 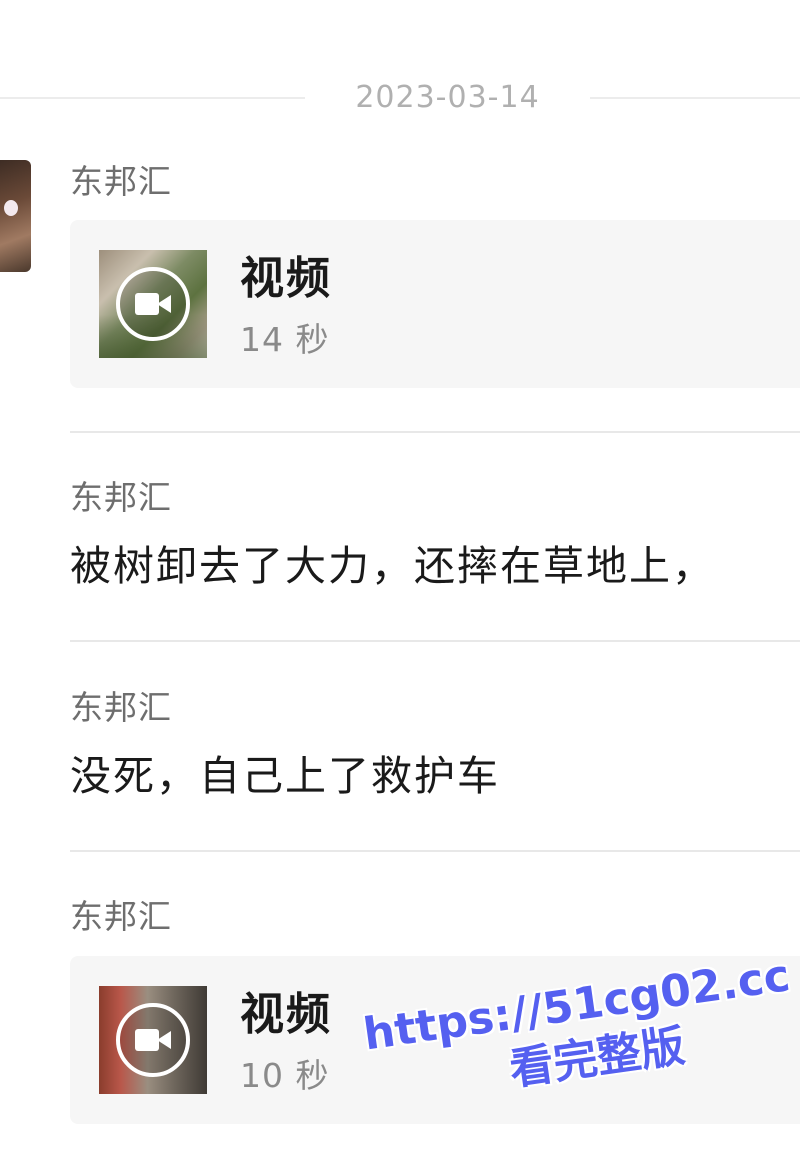 I want to click on sender-avatar, so click(x=15, y=216).